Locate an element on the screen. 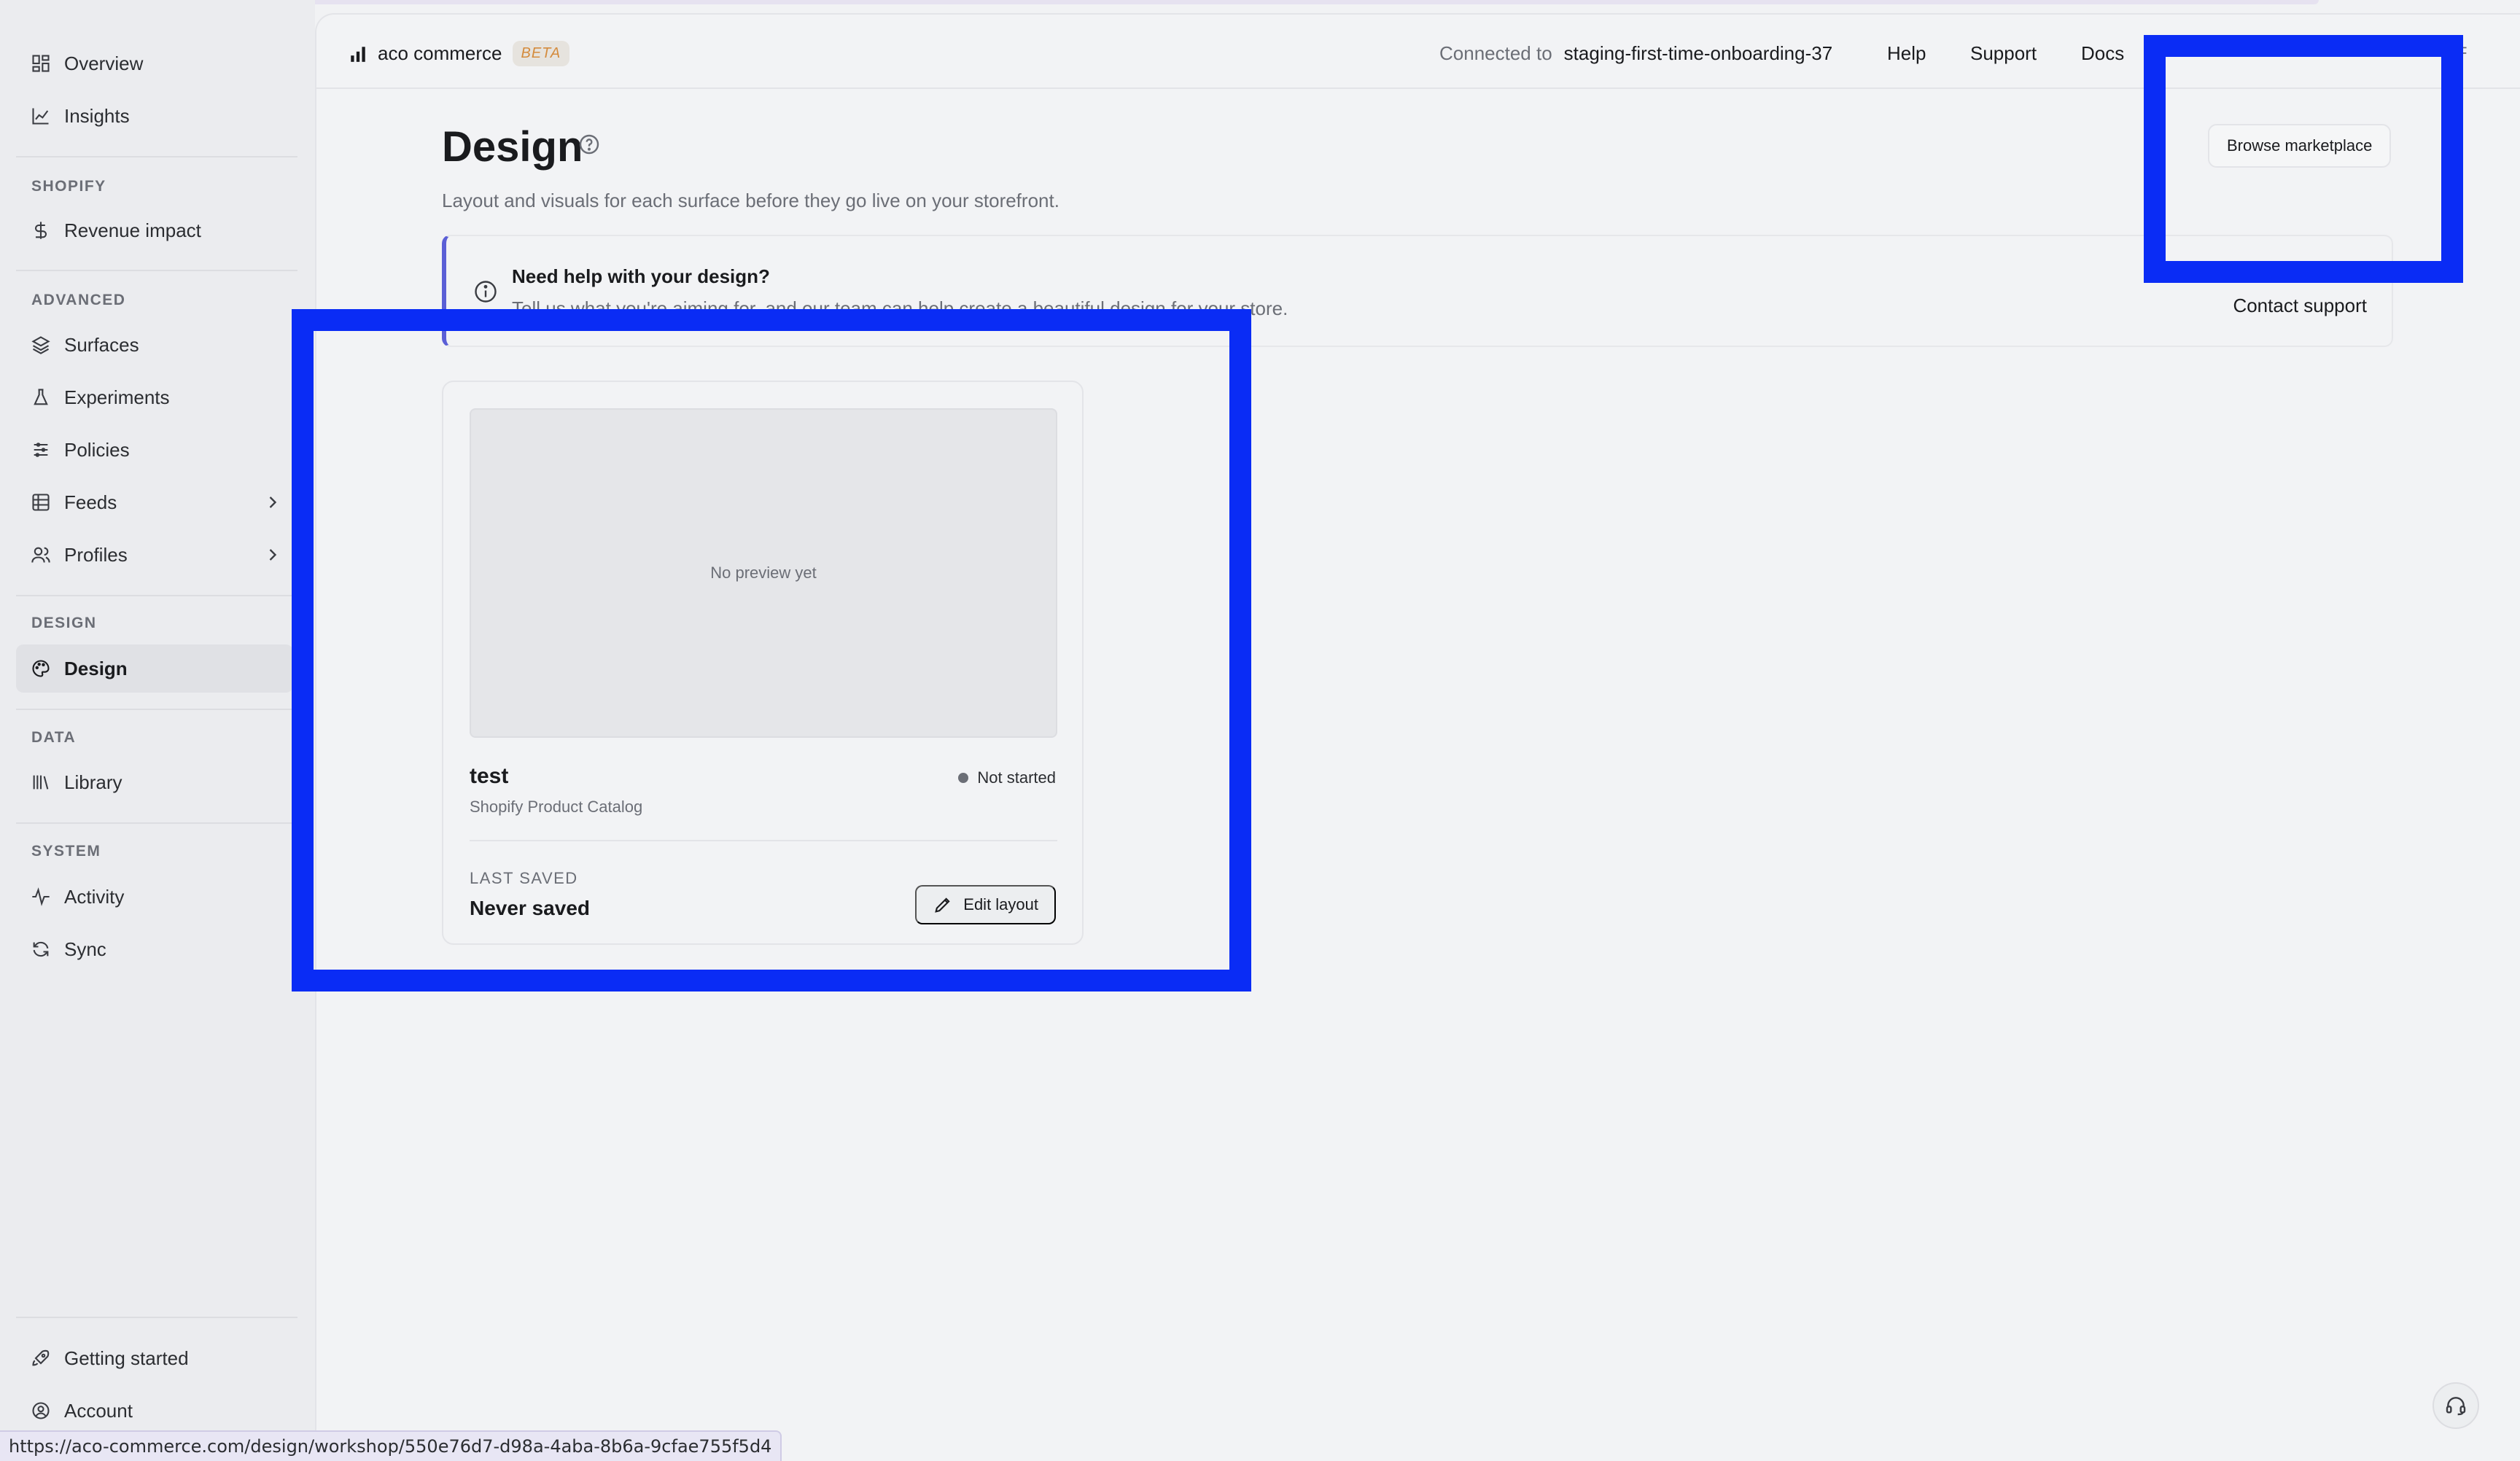 The height and width of the screenshot is (1461, 2520). sidebar-item-insights: Insights is located at coordinates (154, 116).